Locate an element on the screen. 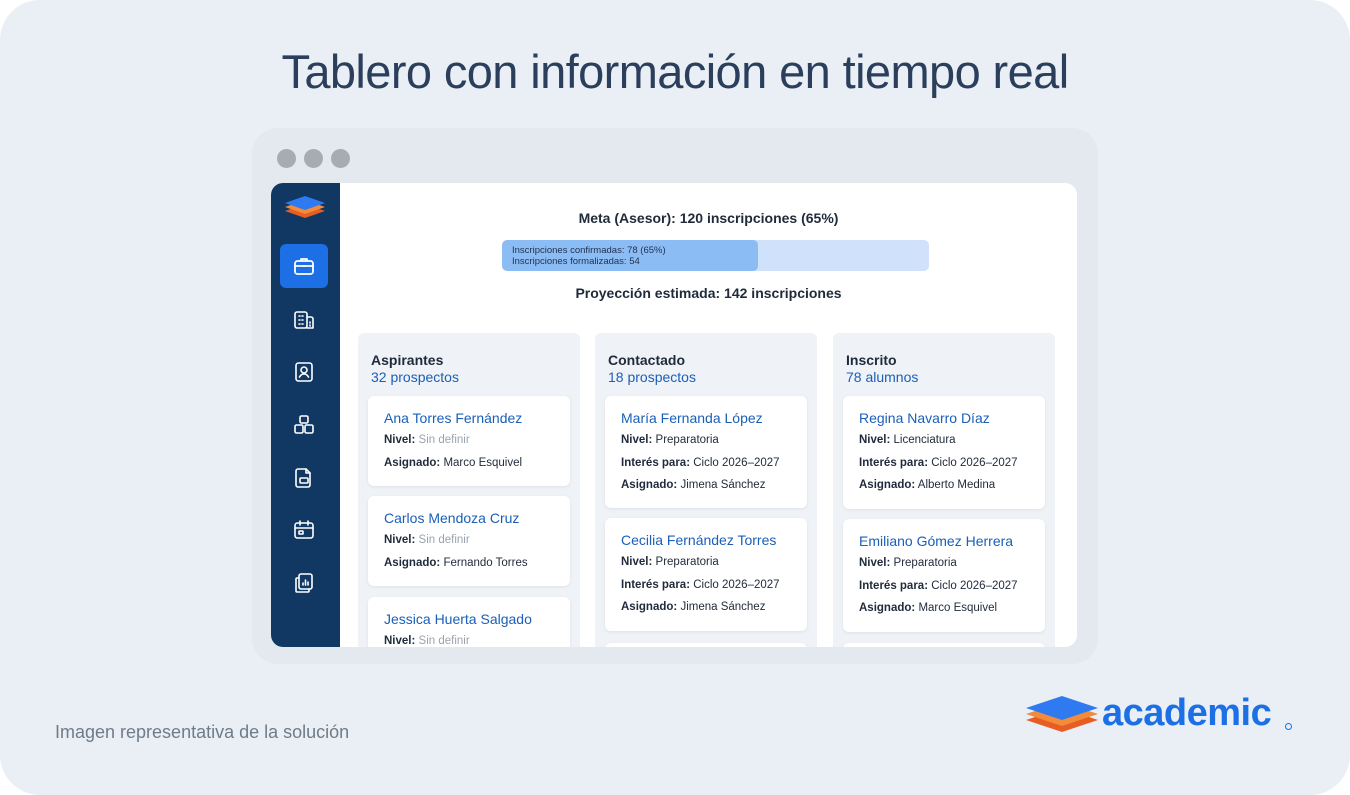 This screenshot has width=1350, height=795. report-chart-icon is located at coordinates (304, 583).